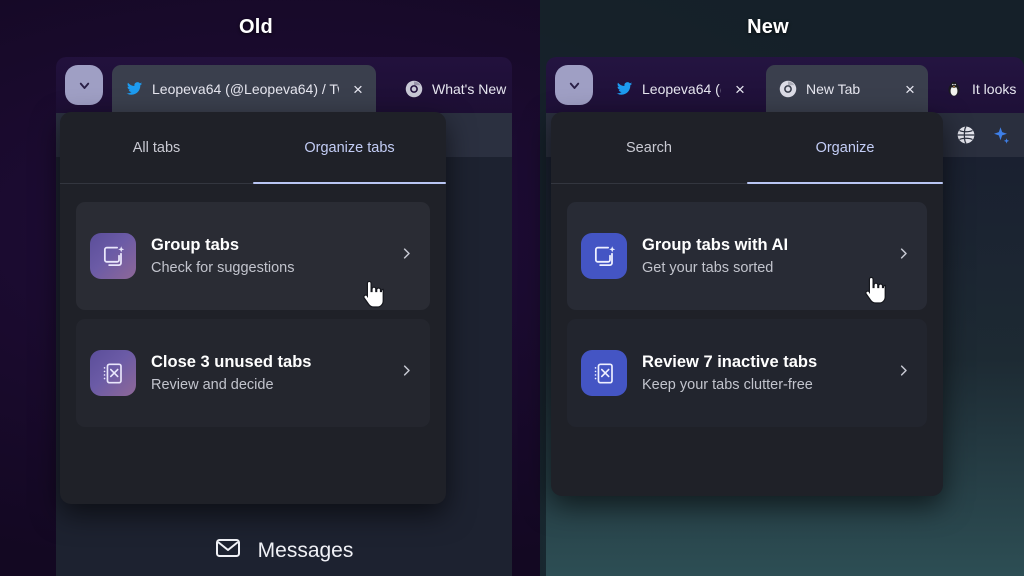 The image size is (1024, 576). Describe the element at coordinates (761, 256) in the screenshot. I see `option-text: Group tabs with AI Get your tabs sorted` at that location.